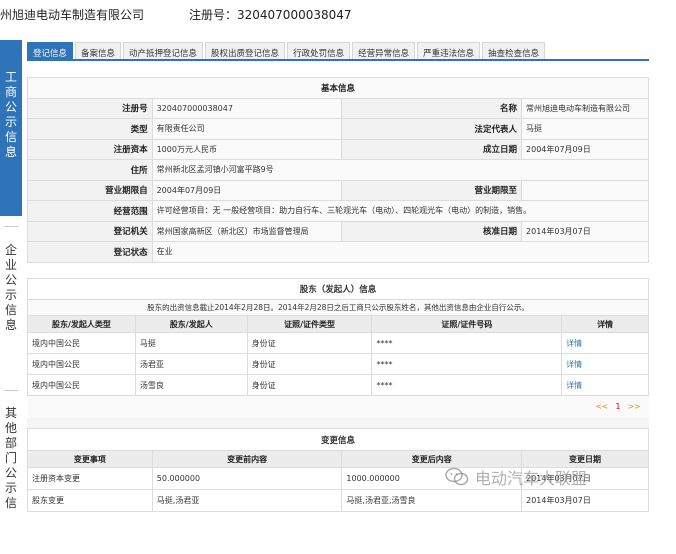  Describe the element at coordinates (90, 459) in the screenshot. I see `column-header: 变更事项` at that location.